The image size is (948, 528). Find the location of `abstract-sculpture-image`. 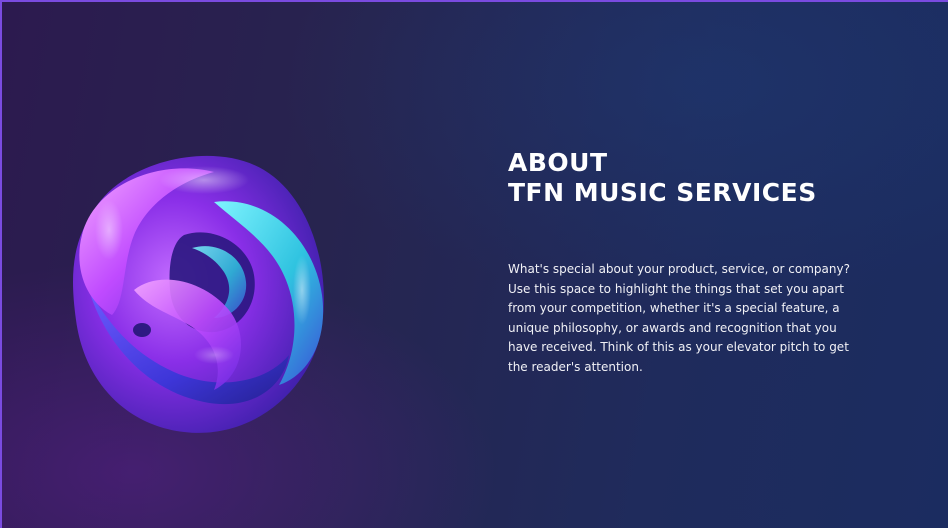

abstract-sculpture-image is located at coordinates (198, 294).